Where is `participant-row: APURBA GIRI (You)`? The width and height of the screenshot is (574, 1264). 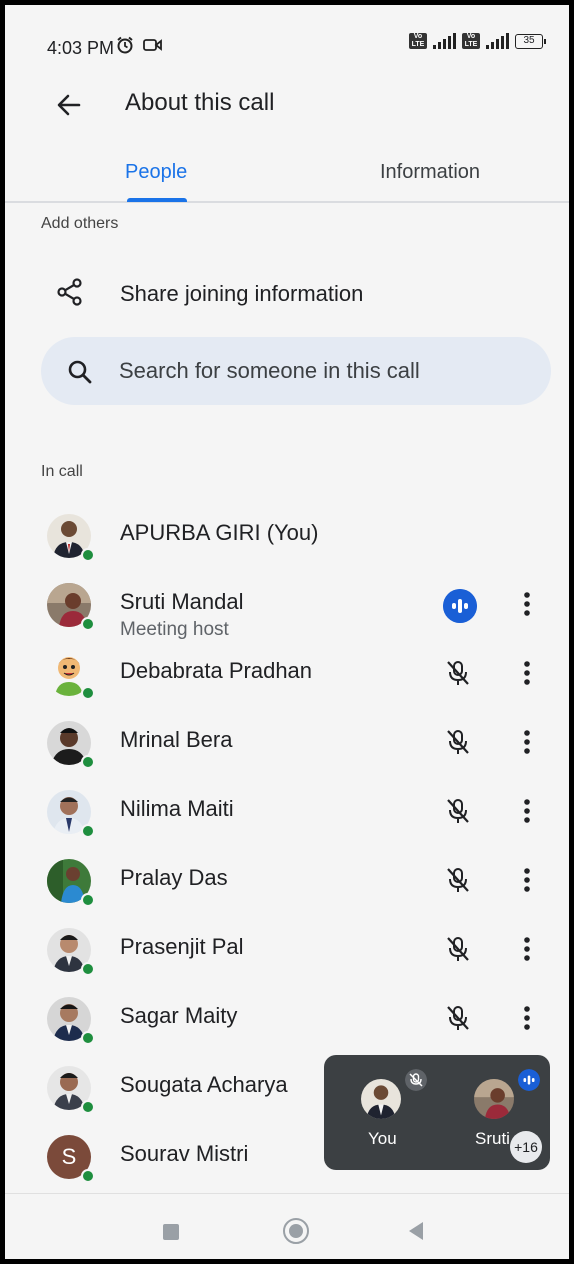
participant-row: APURBA GIRI (You) is located at coordinates (287, 541).